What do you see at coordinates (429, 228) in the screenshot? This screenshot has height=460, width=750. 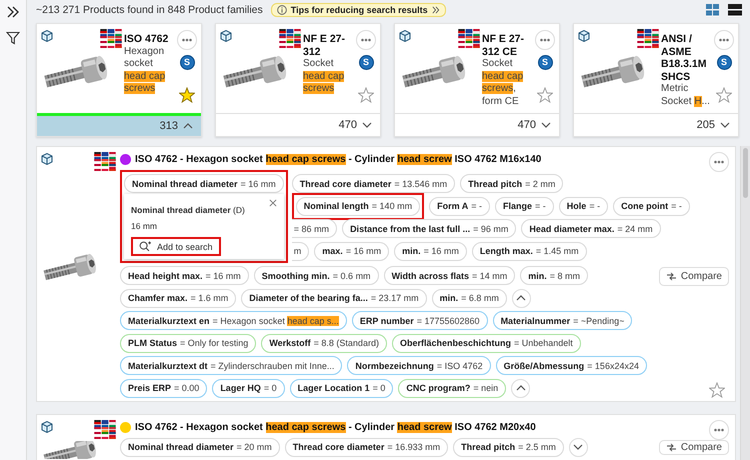 I see `property-chip: Distance from the last full ... = 96 mm` at bounding box center [429, 228].